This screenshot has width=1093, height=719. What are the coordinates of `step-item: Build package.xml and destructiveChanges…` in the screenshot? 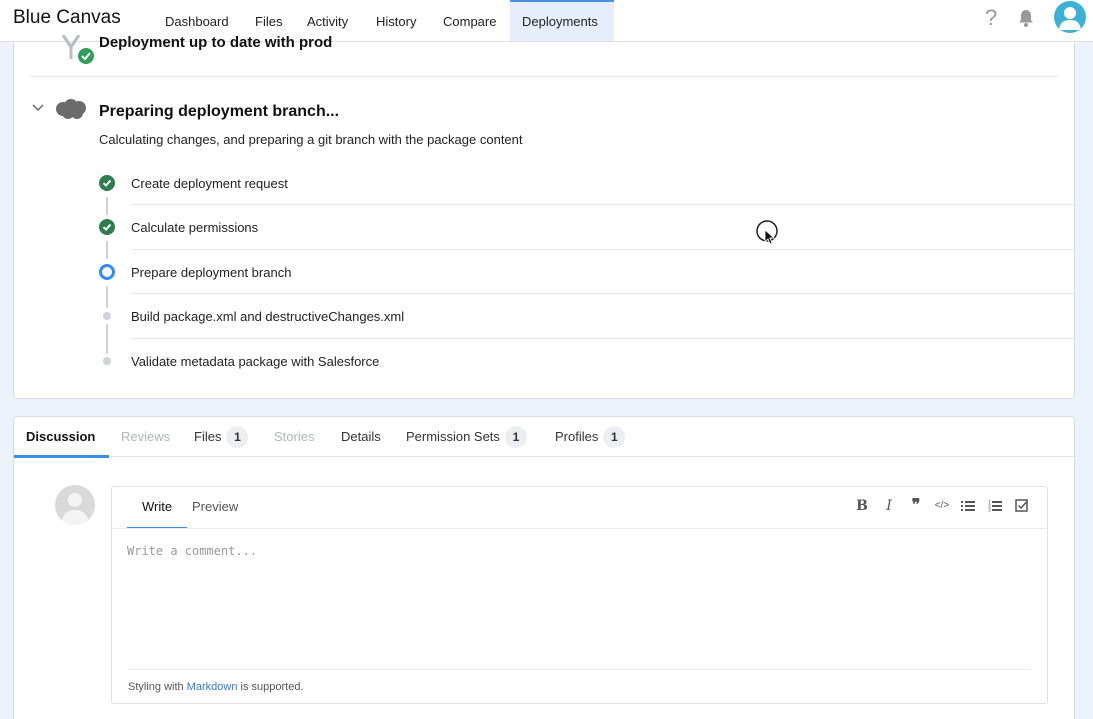 It's located at (579, 324).